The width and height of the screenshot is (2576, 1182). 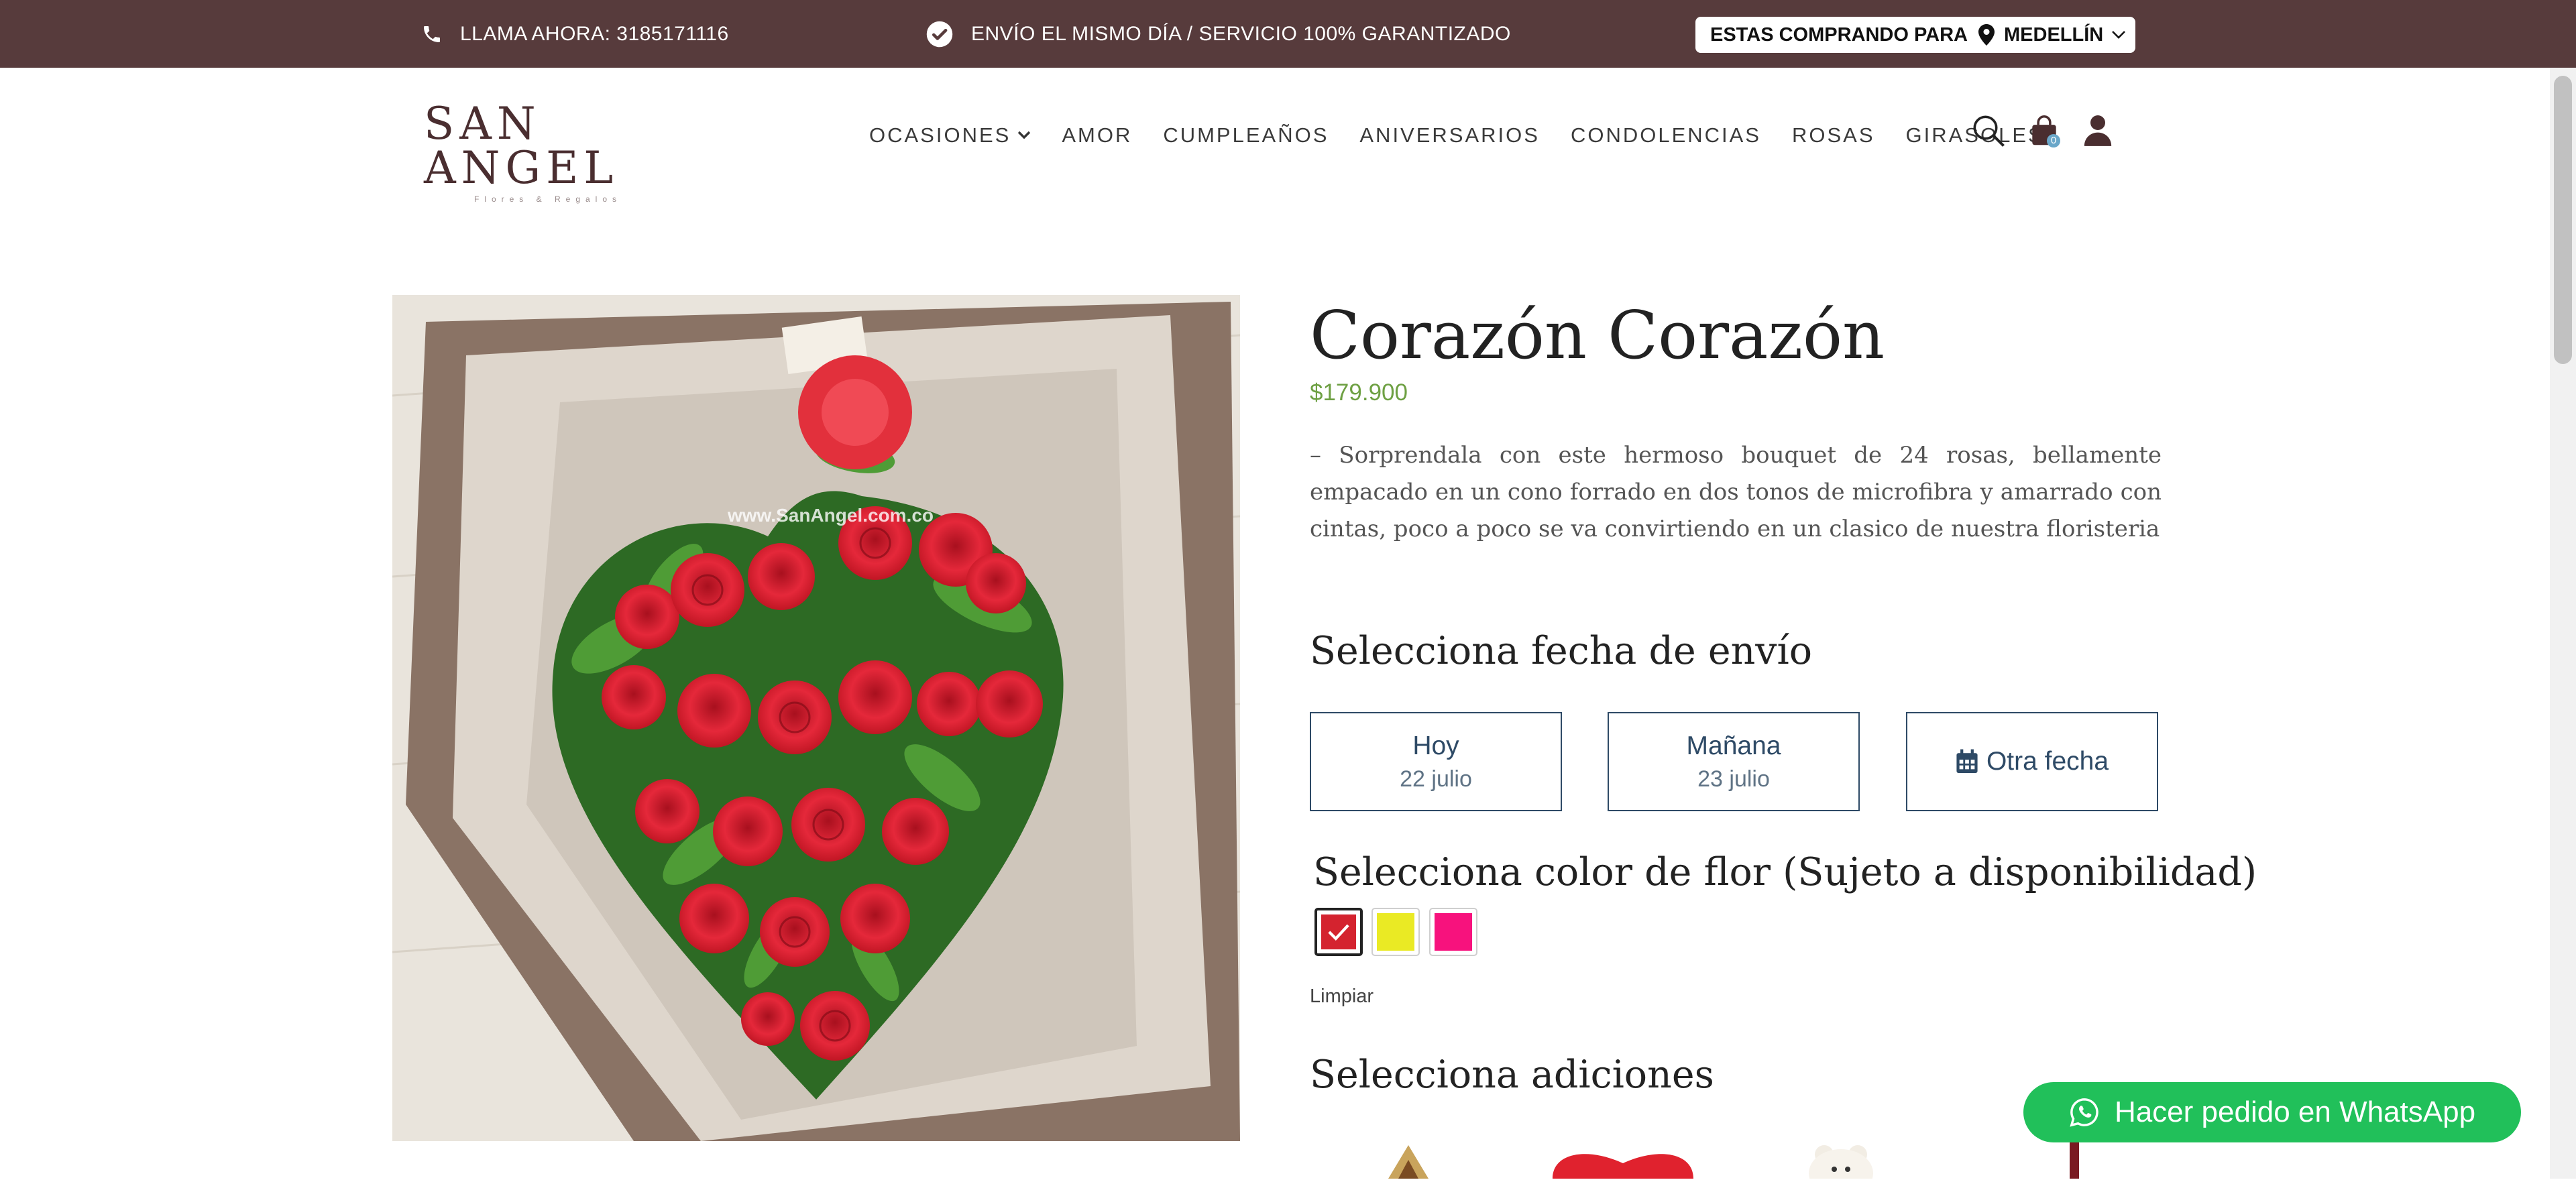 I want to click on city-prefix: ESTAS COMPRANDO PARA, so click(x=1839, y=34).